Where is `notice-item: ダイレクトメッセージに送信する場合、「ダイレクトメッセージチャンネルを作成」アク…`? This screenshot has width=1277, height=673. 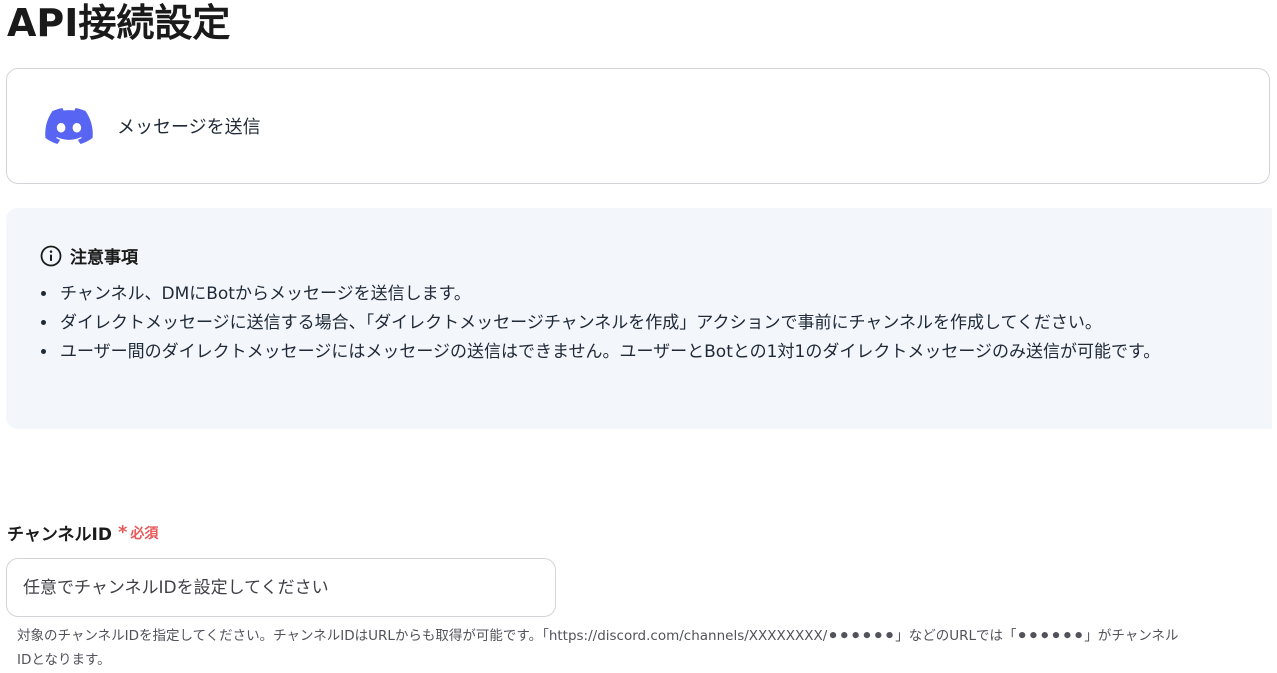 notice-item: ダイレクトメッセージに送信する場合、「ダイレクトメッセージチャンネルを作成」アク… is located at coordinates (648, 323).